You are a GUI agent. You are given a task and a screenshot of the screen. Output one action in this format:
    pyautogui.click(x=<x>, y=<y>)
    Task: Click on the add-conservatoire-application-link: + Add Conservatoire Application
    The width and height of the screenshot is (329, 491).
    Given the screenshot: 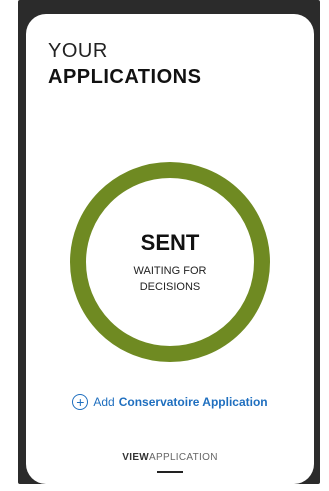 What is the action you would take?
    pyautogui.click(x=170, y=402)
    